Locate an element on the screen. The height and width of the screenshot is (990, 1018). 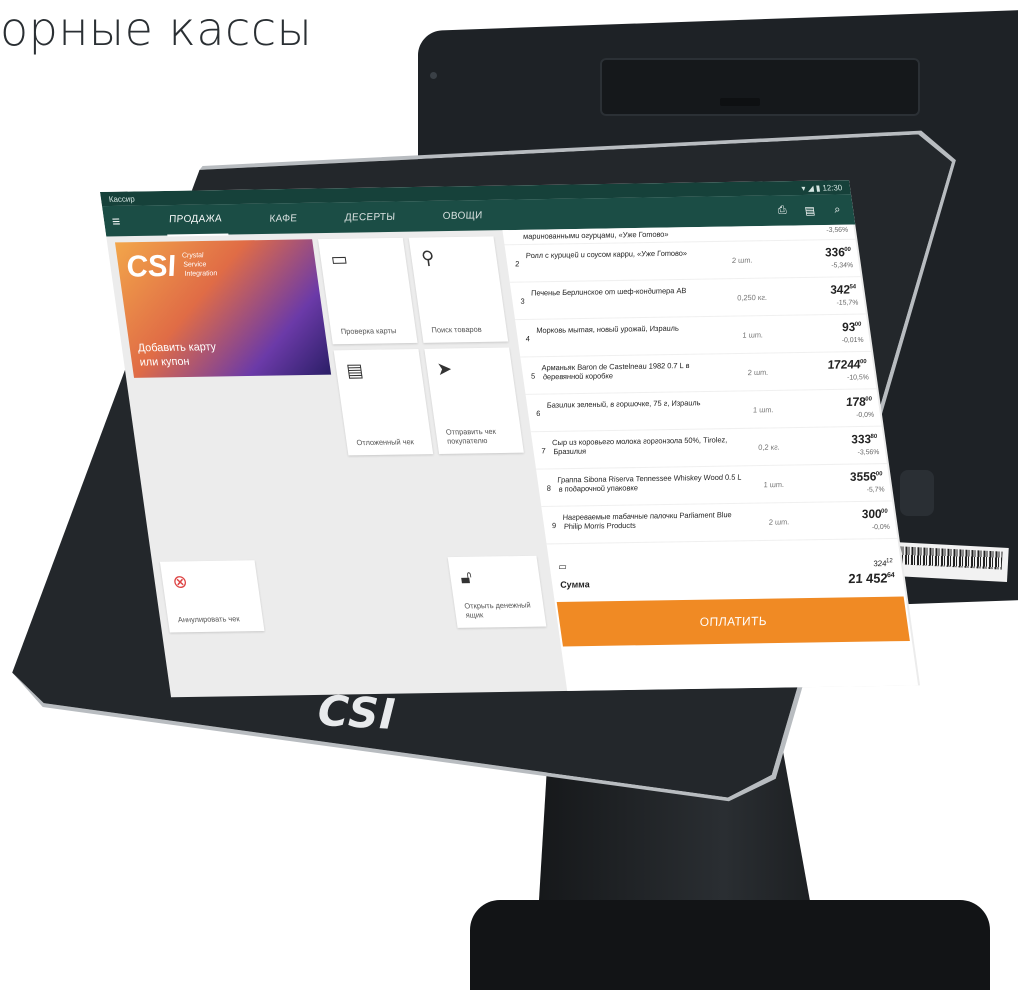
item-number: 8 is located at coordinates (548, 488).